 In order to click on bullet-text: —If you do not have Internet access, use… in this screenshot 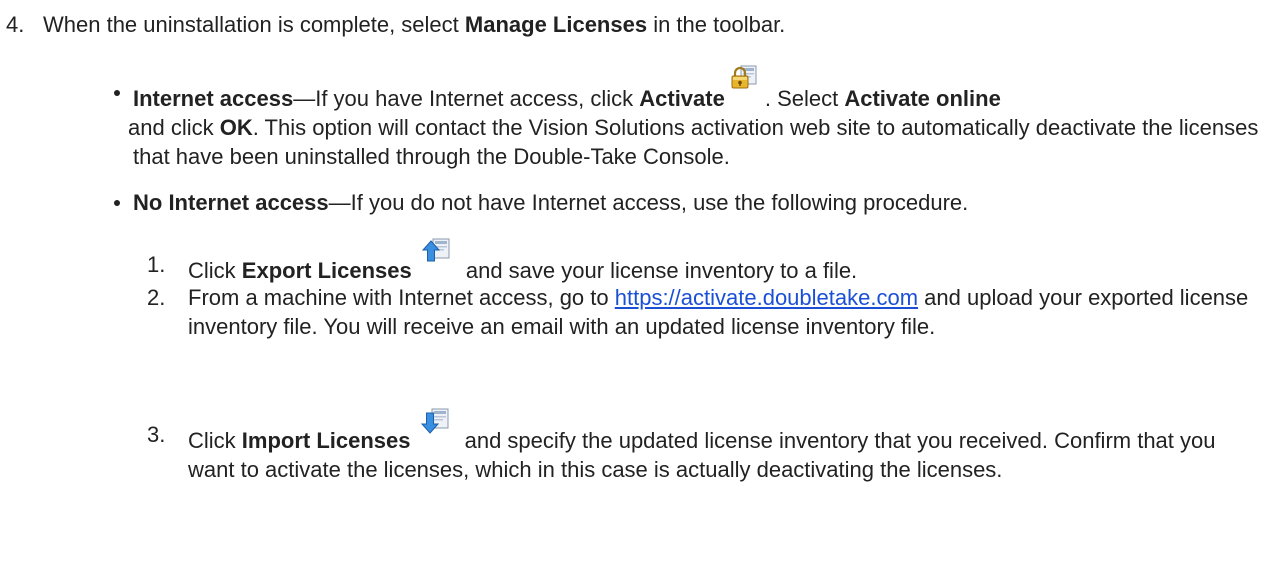, I will do `click(648, 202)`.